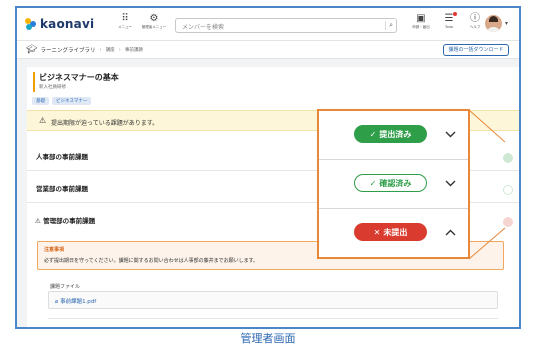 The width and height of the screenshot is (536, 348). Describe the element at coordinates (154, 18) in the screenshot. I see `gear-icon: ⚙` at that location.